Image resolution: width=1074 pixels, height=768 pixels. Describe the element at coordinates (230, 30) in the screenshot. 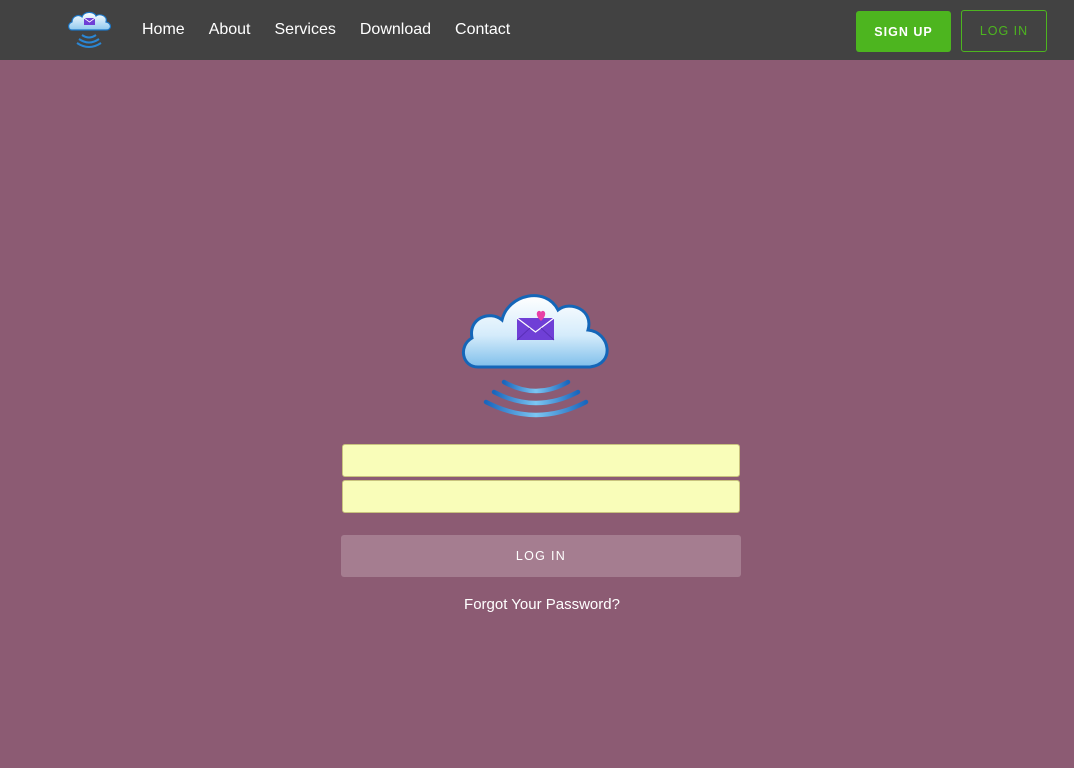

I see `nav-link-about: About` at that location.